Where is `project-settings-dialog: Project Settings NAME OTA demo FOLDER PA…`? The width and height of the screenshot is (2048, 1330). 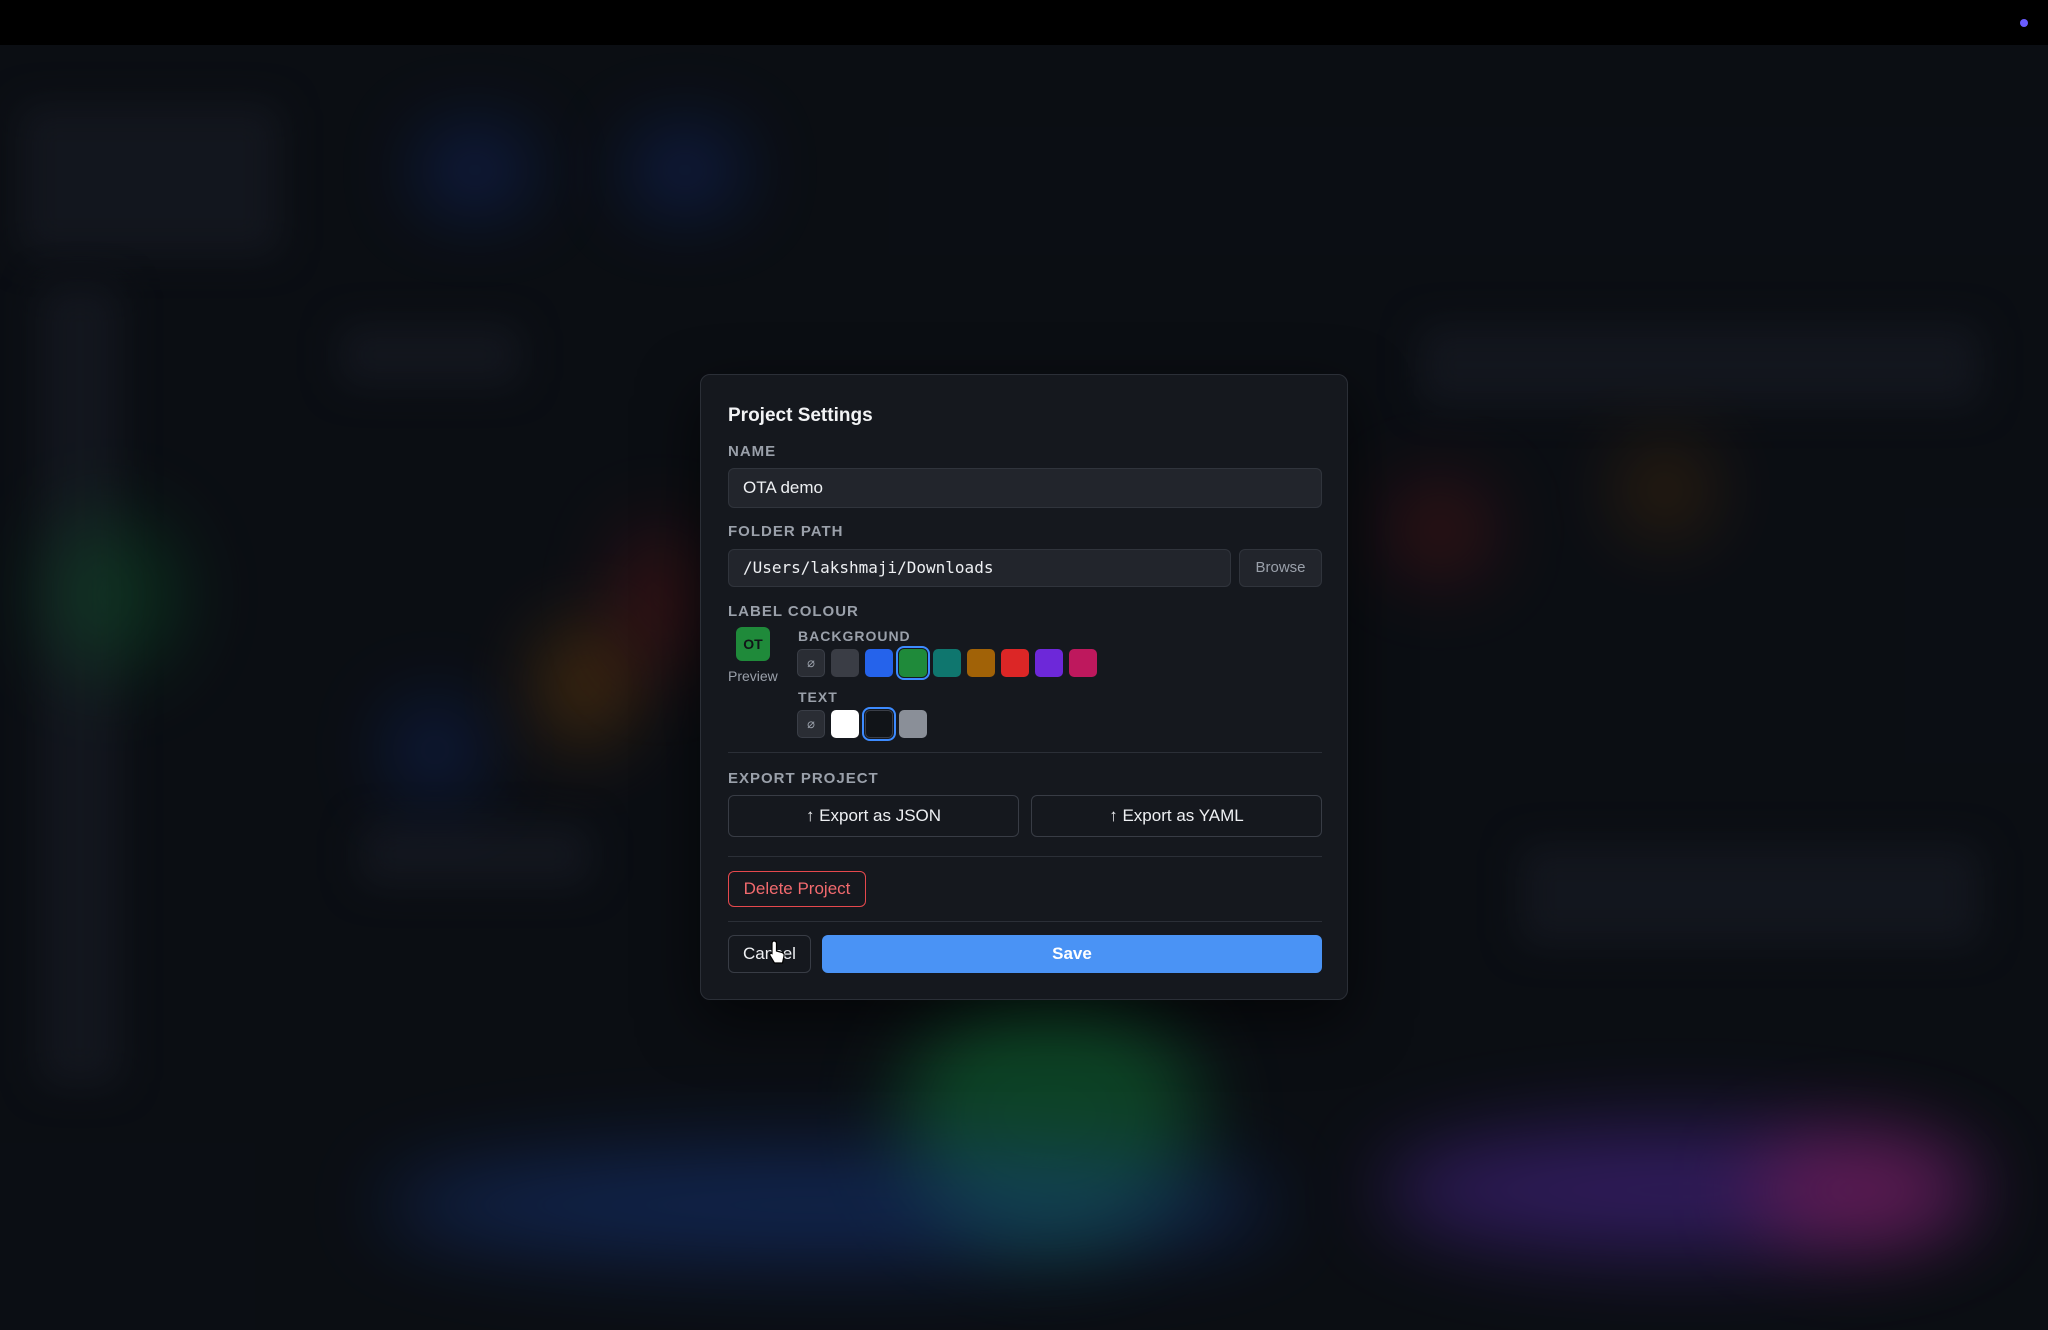 project-settings-dialog: Project Settings NAME OTA demo FOLDER PA… is located at coordinates (1024, 687).